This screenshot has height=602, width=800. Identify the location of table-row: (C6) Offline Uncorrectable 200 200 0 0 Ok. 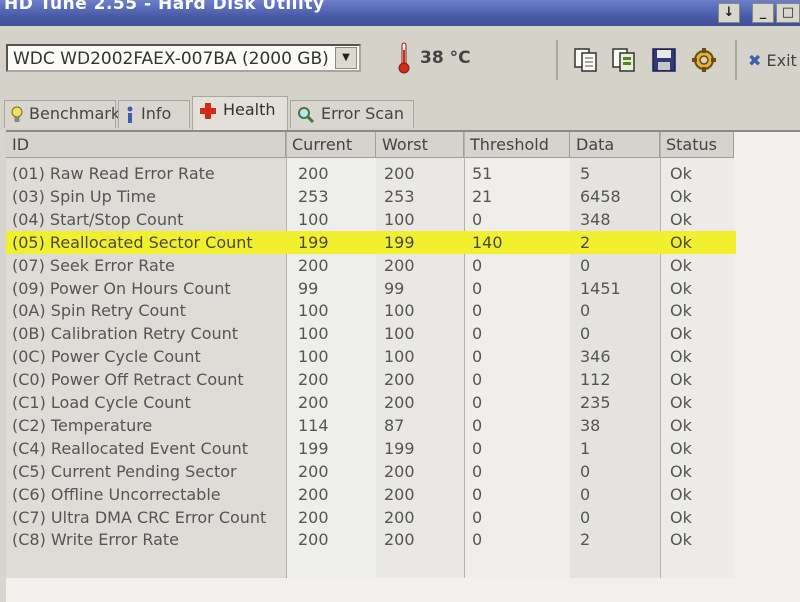
(376, 494).